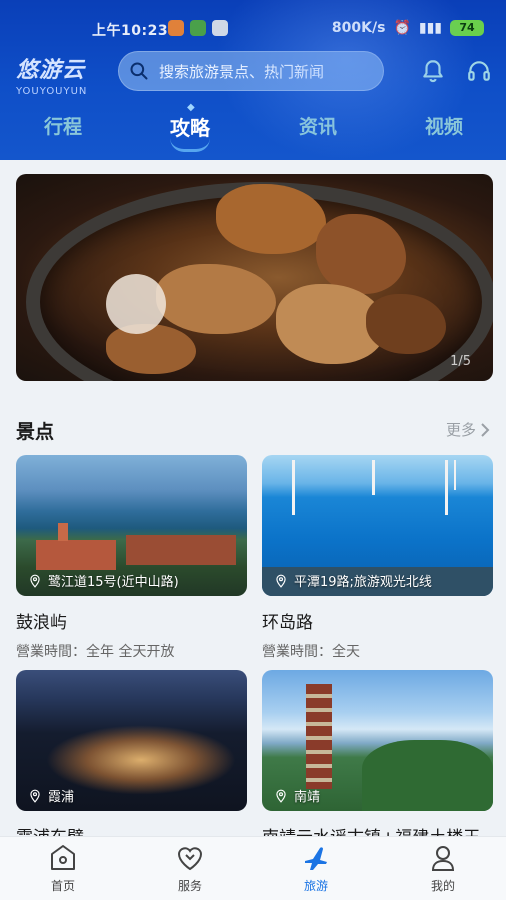 This screenshot has width=506, height=900. What do you see at coordinates (130, 31) in the screenshot?
I see `status-time: 上午10:23` at bounding box center [130, 31].